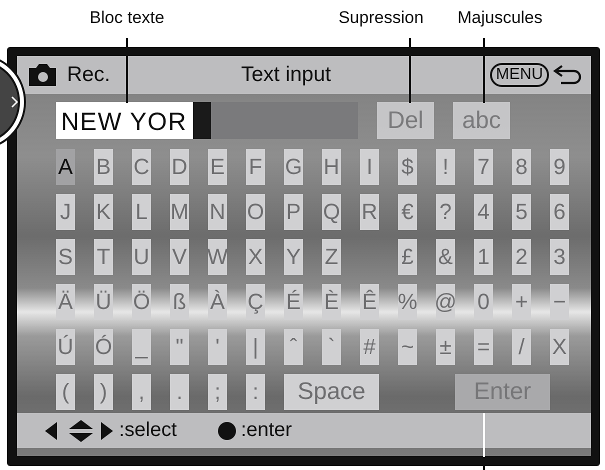 This screenshot has width=605, height=470. Describe the element at coordinates (559, 257) in the screenshot. I see `character-key: 3` at that location.